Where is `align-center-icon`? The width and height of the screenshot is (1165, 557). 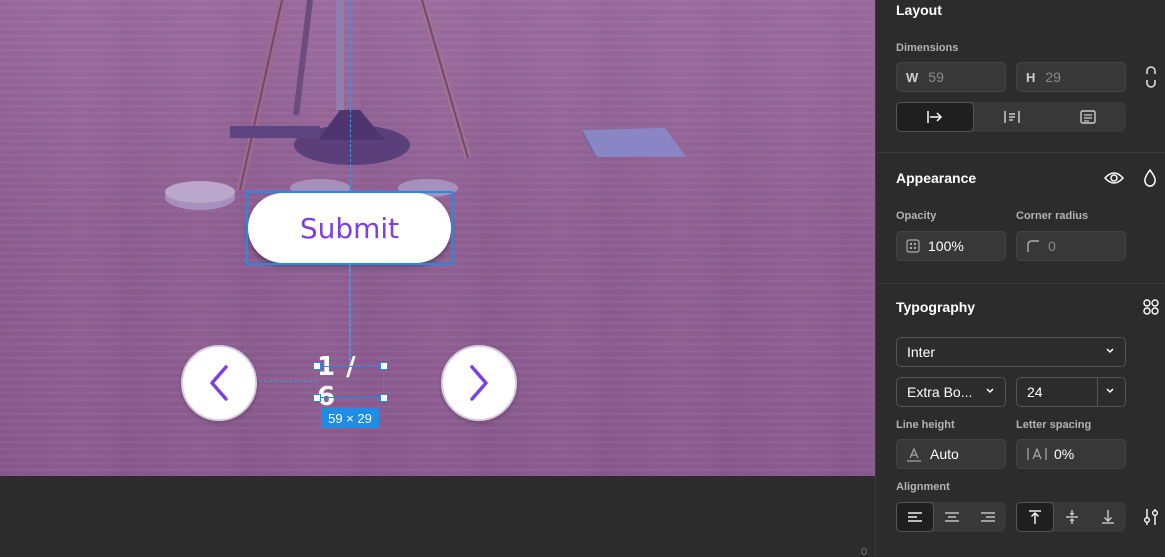
align-center-icon is located at coordinates (952, 517).